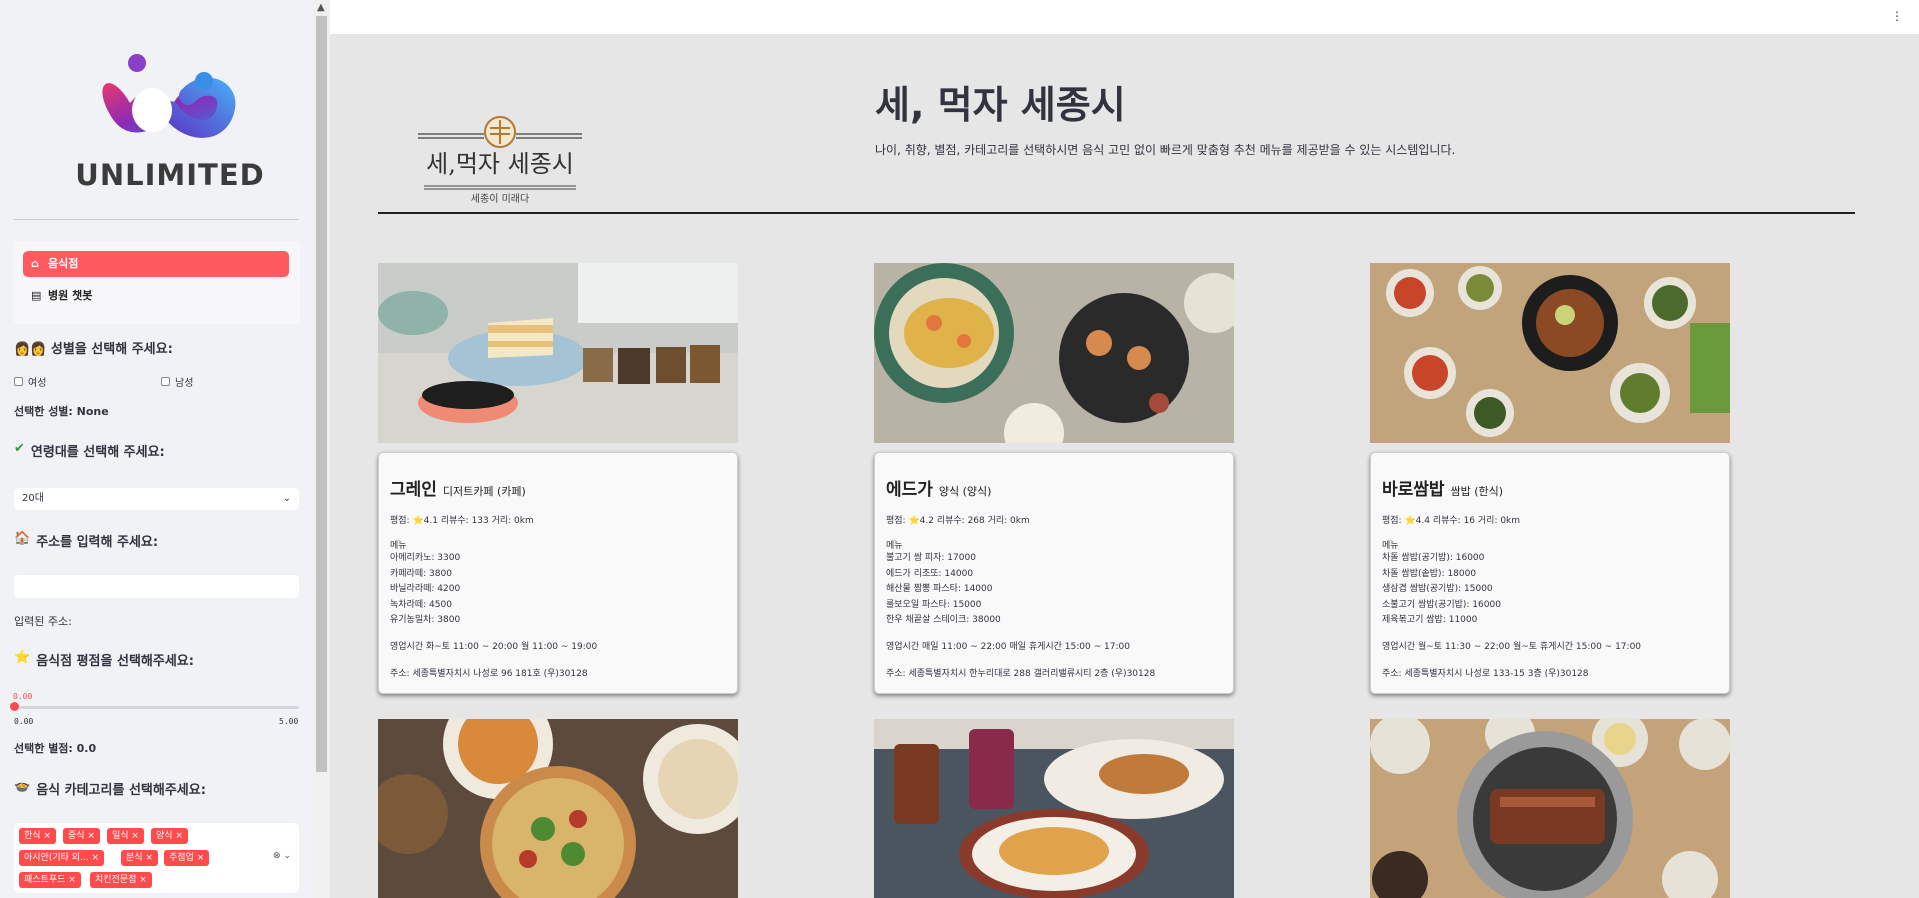 Image resolution: width=1919 pixels, height=898 pixels. Describe the element at coordinates (116, 880) in the screenshot. I see `tag-label: 치킨전문점` at that location.